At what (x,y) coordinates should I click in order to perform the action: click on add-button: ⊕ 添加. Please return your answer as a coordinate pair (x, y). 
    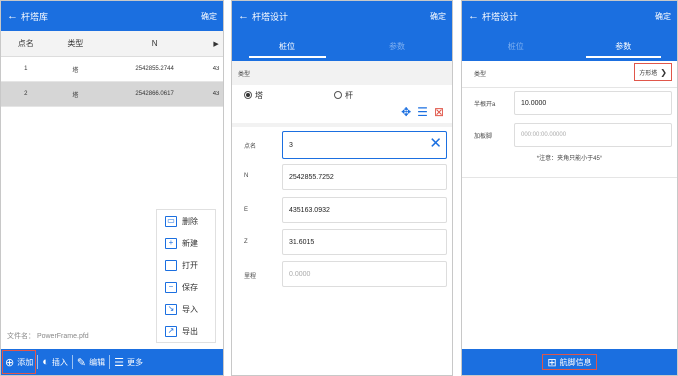
    Looking at the image, I should click on (19, 362).